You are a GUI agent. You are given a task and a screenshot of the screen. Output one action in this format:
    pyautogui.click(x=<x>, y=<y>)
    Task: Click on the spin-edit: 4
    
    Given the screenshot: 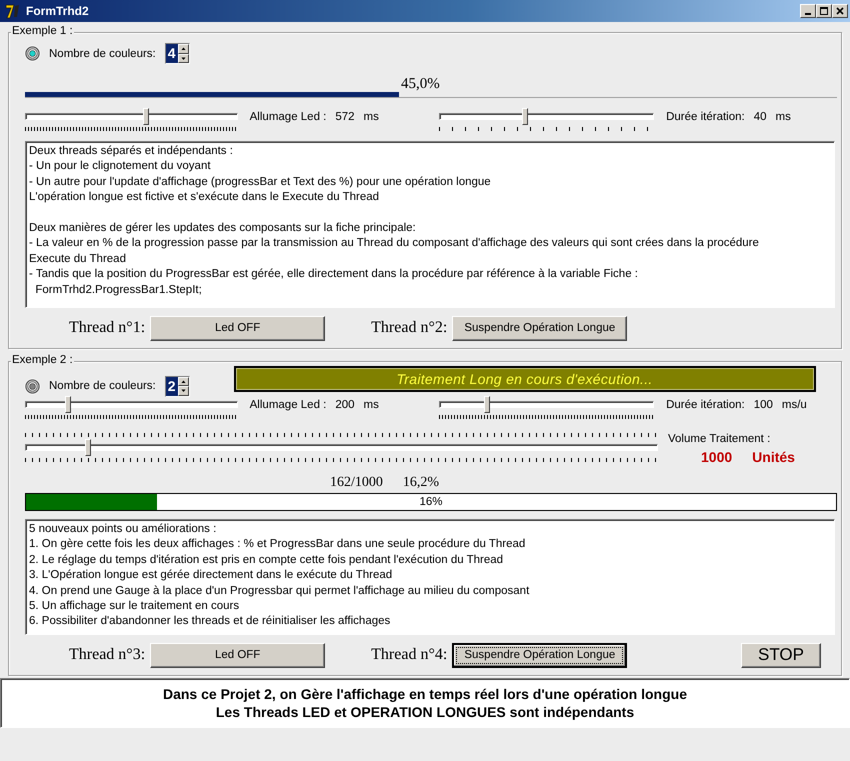 What is the action you would take?
    pyautogui.click(x=177, y=53)
    